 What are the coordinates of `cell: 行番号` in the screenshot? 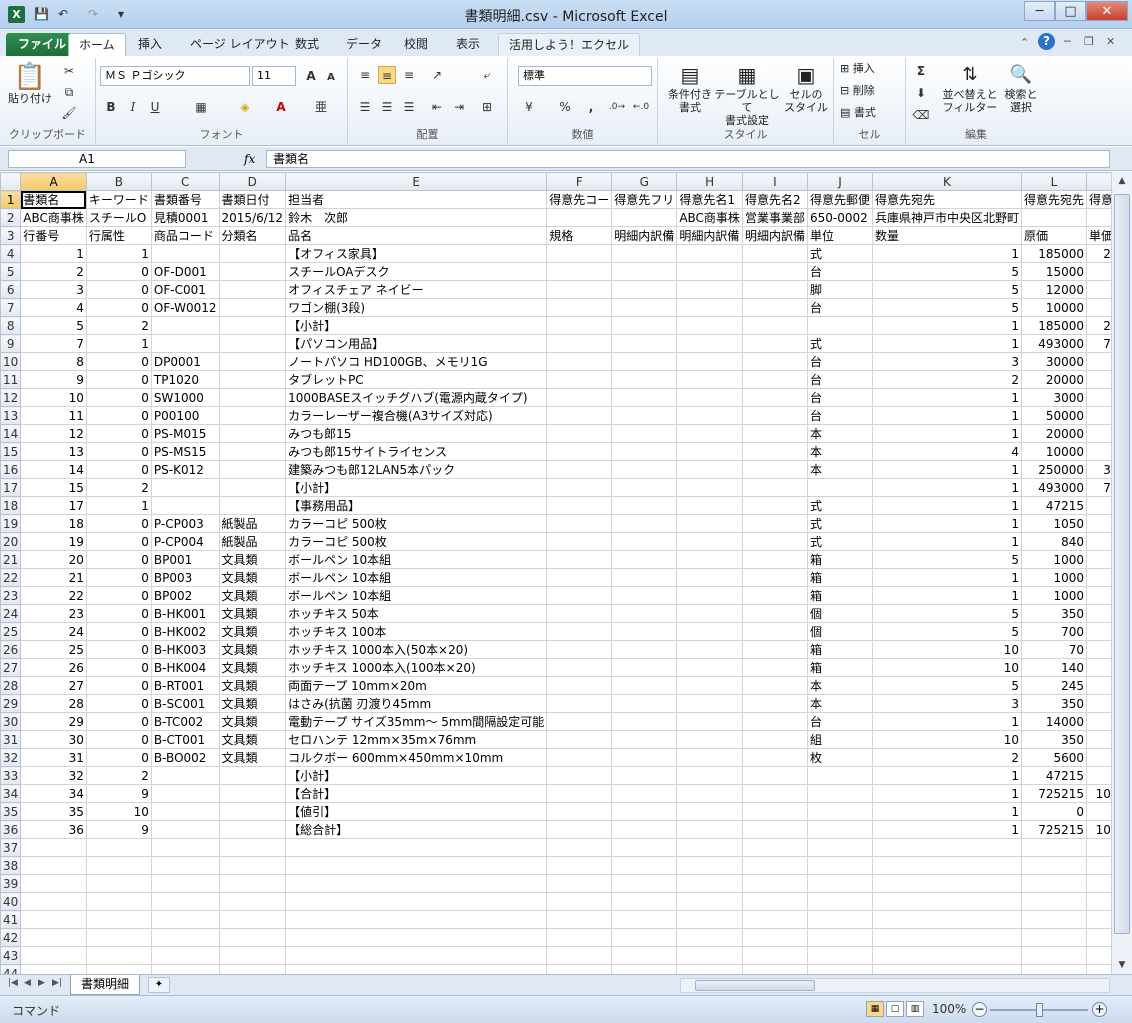 It's located at (53, 235).